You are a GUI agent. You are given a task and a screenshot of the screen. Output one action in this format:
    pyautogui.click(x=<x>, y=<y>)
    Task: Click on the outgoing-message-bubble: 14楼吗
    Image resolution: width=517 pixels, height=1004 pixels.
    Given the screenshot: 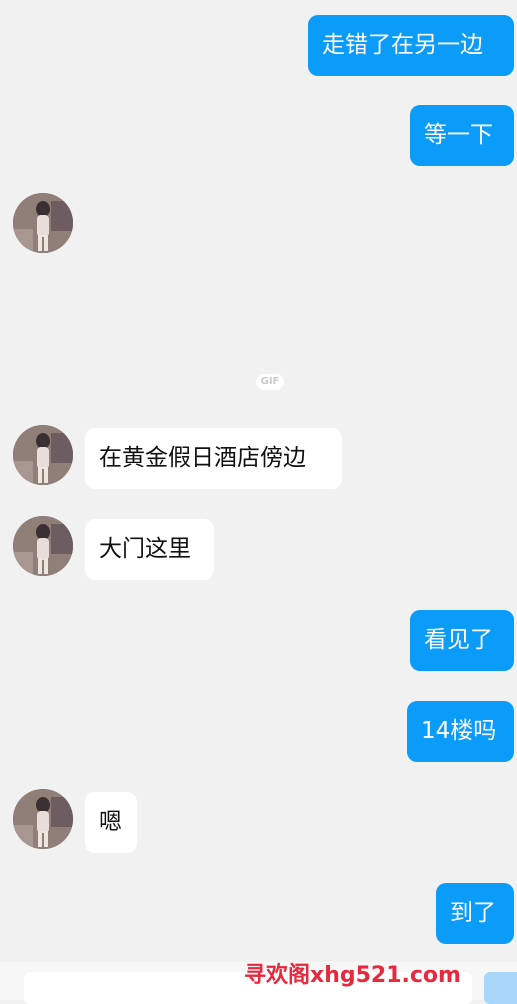 What is the action you would take?
    pyautogui.click(x=460, y=731)
    